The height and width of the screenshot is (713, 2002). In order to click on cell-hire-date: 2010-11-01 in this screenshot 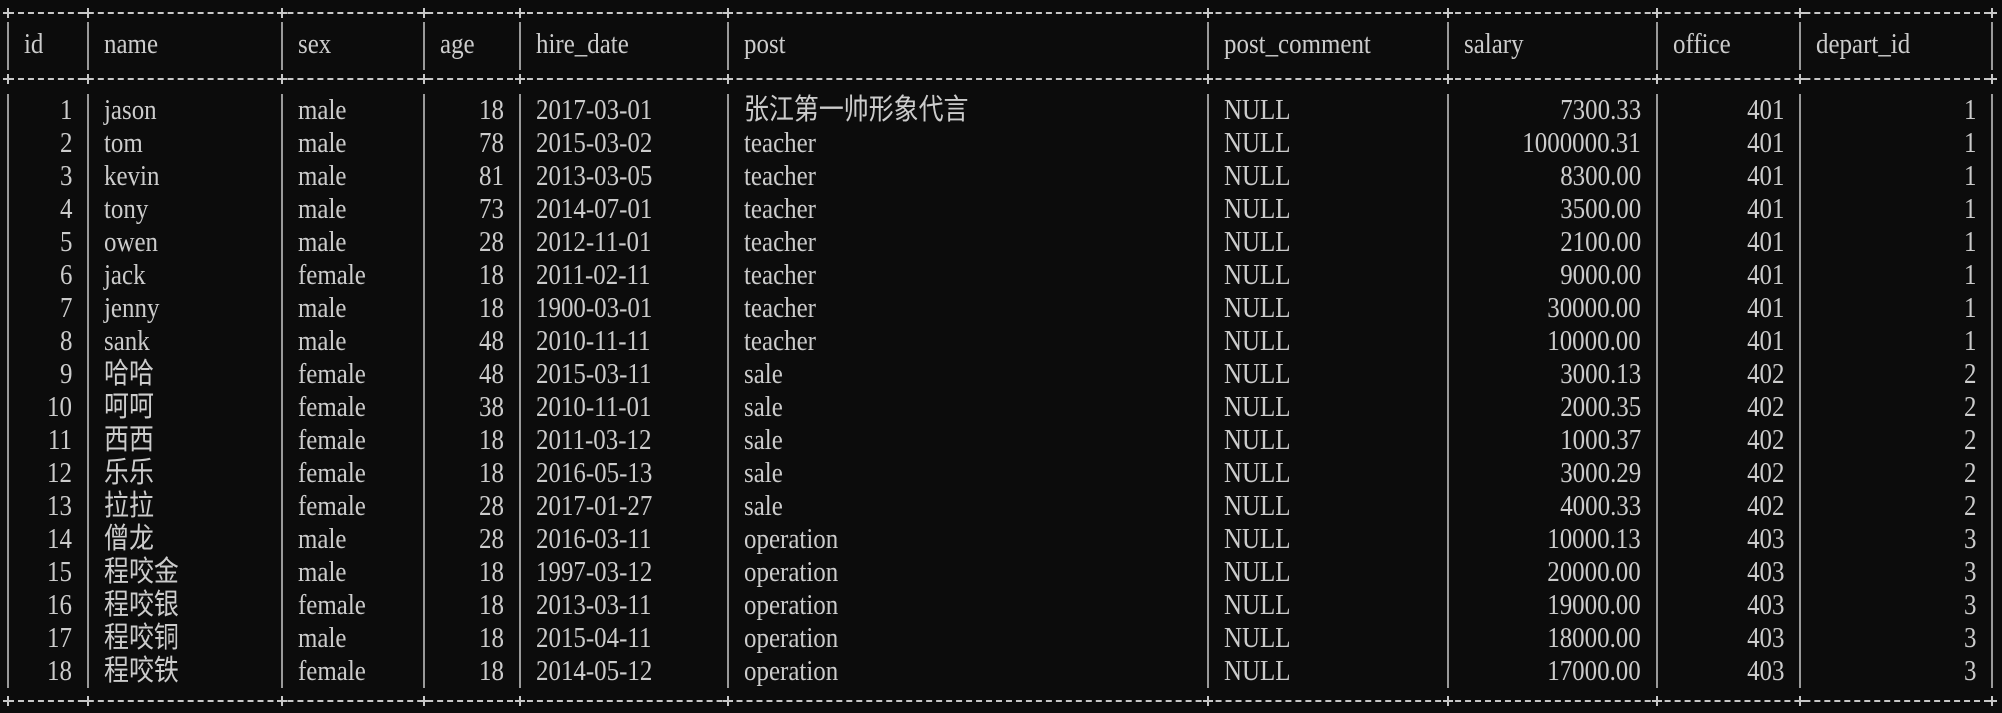, I will do `click(594, 407)`.